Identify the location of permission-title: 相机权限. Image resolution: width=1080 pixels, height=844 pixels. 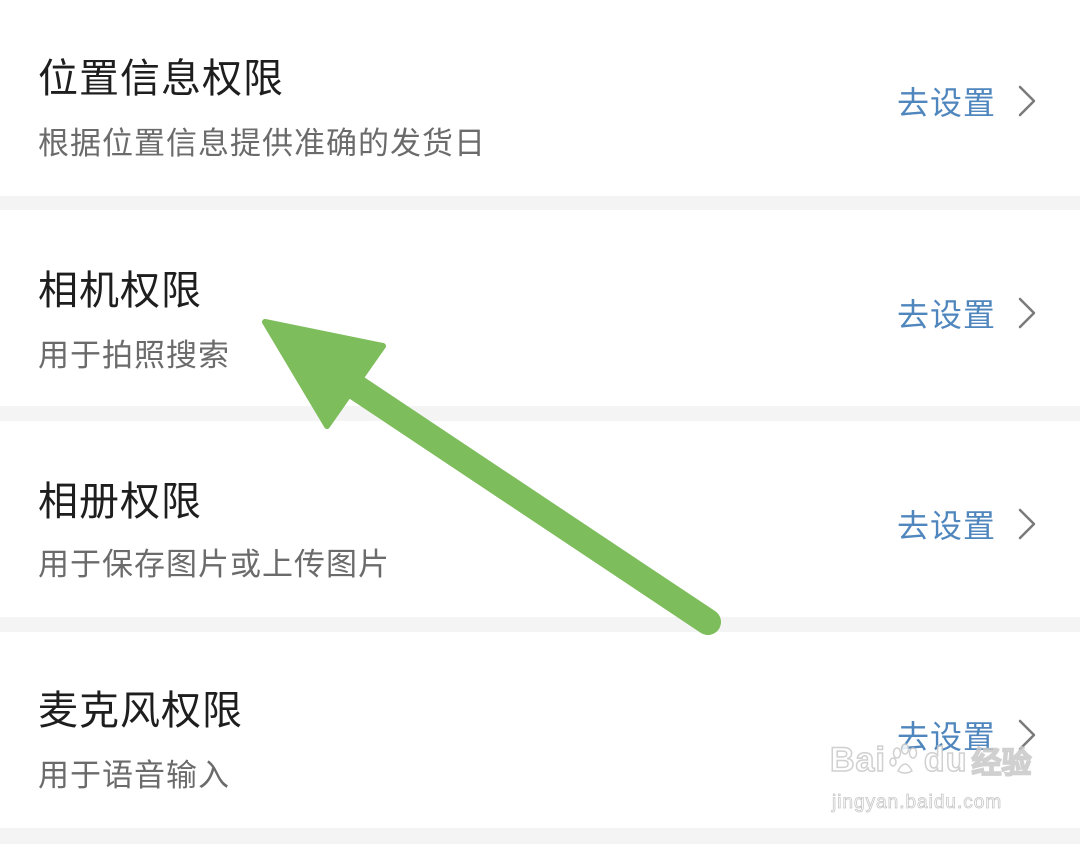
(120, 291).